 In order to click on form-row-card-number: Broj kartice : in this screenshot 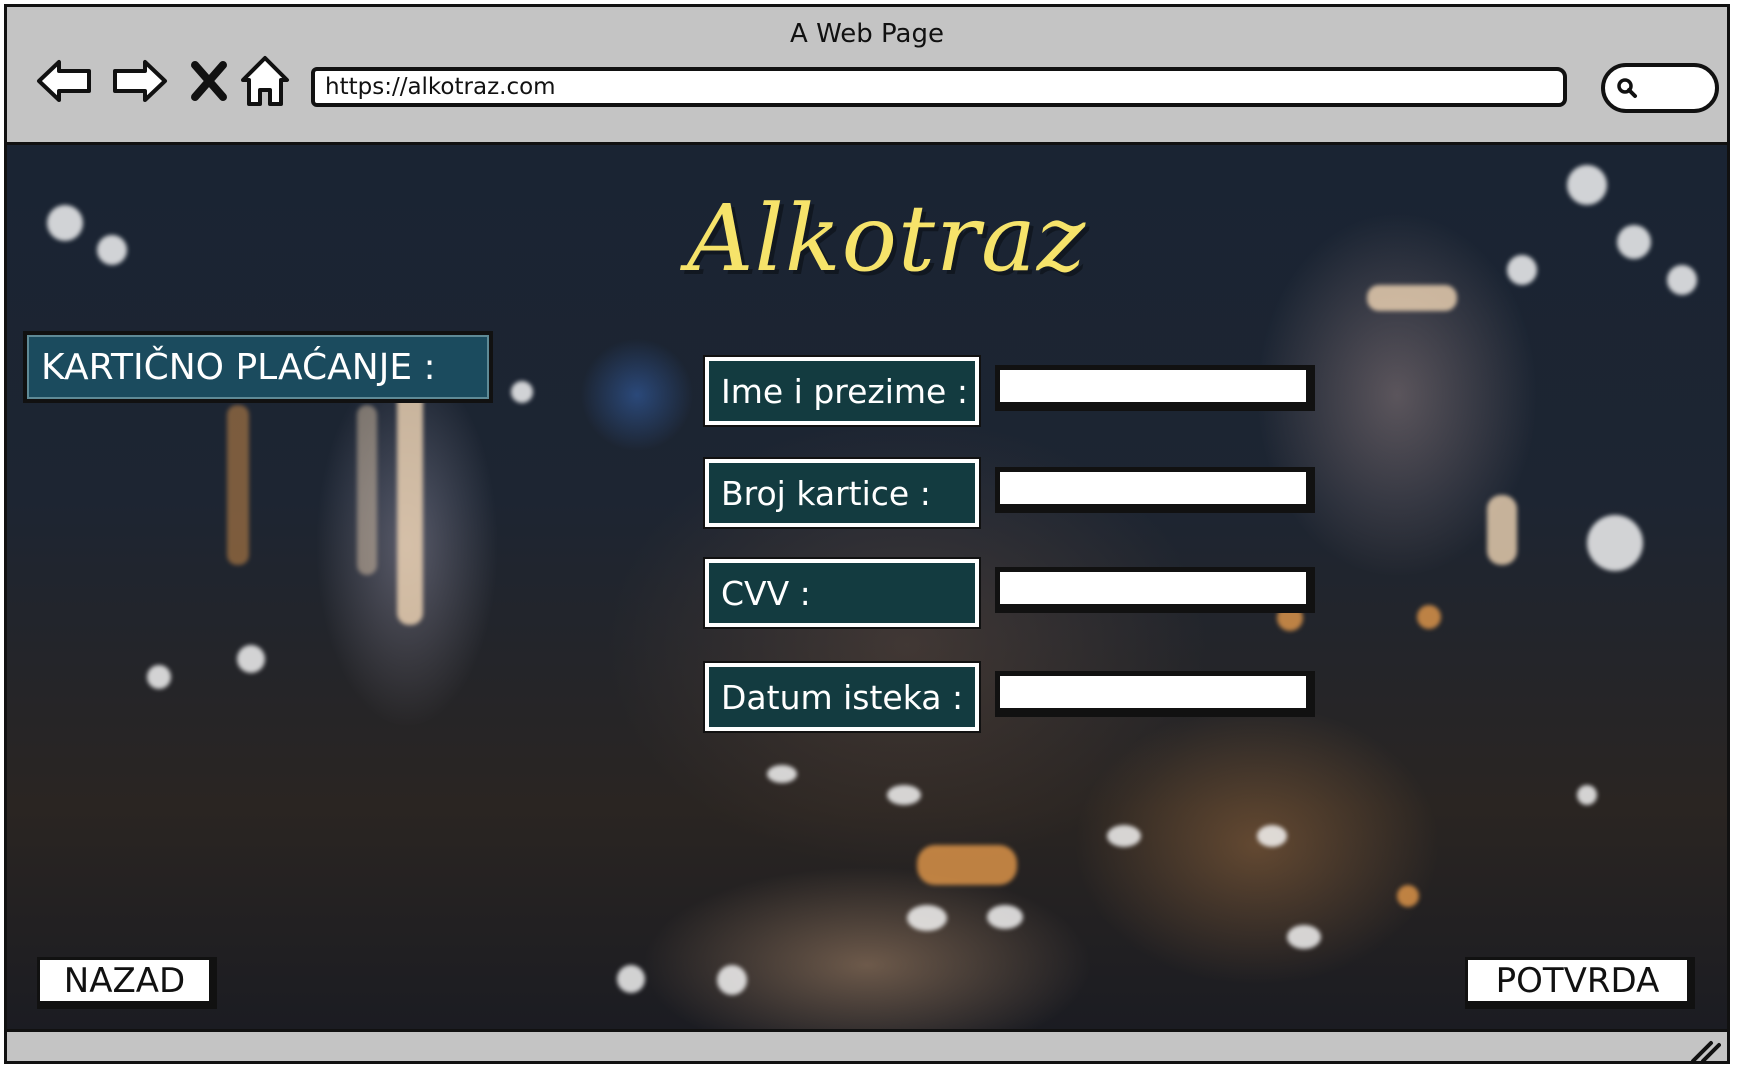, I will do `click(1011, 493)`.